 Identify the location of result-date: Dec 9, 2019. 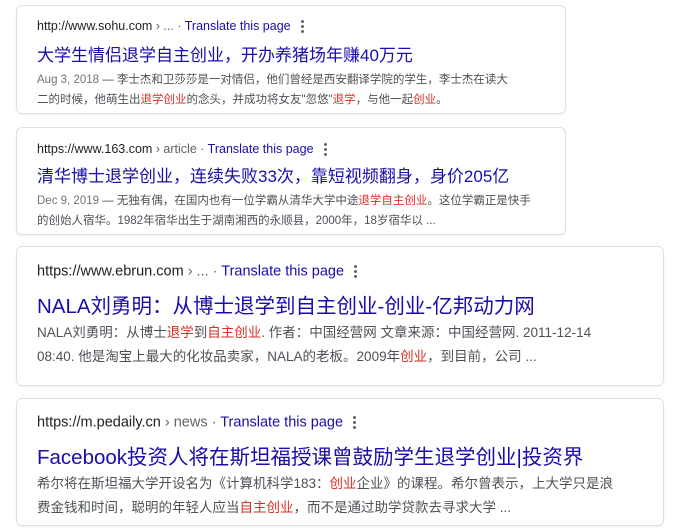
(68, 201).